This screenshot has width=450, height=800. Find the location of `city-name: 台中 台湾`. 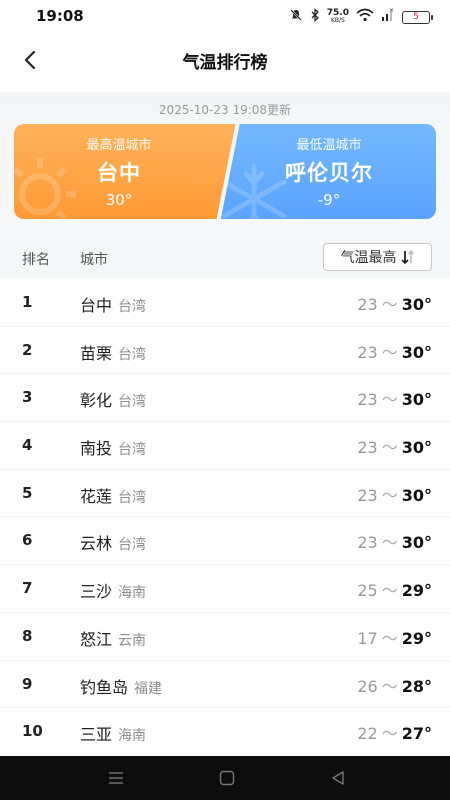

city-name: 台中 台湾 is located at coordinates (113, 304).